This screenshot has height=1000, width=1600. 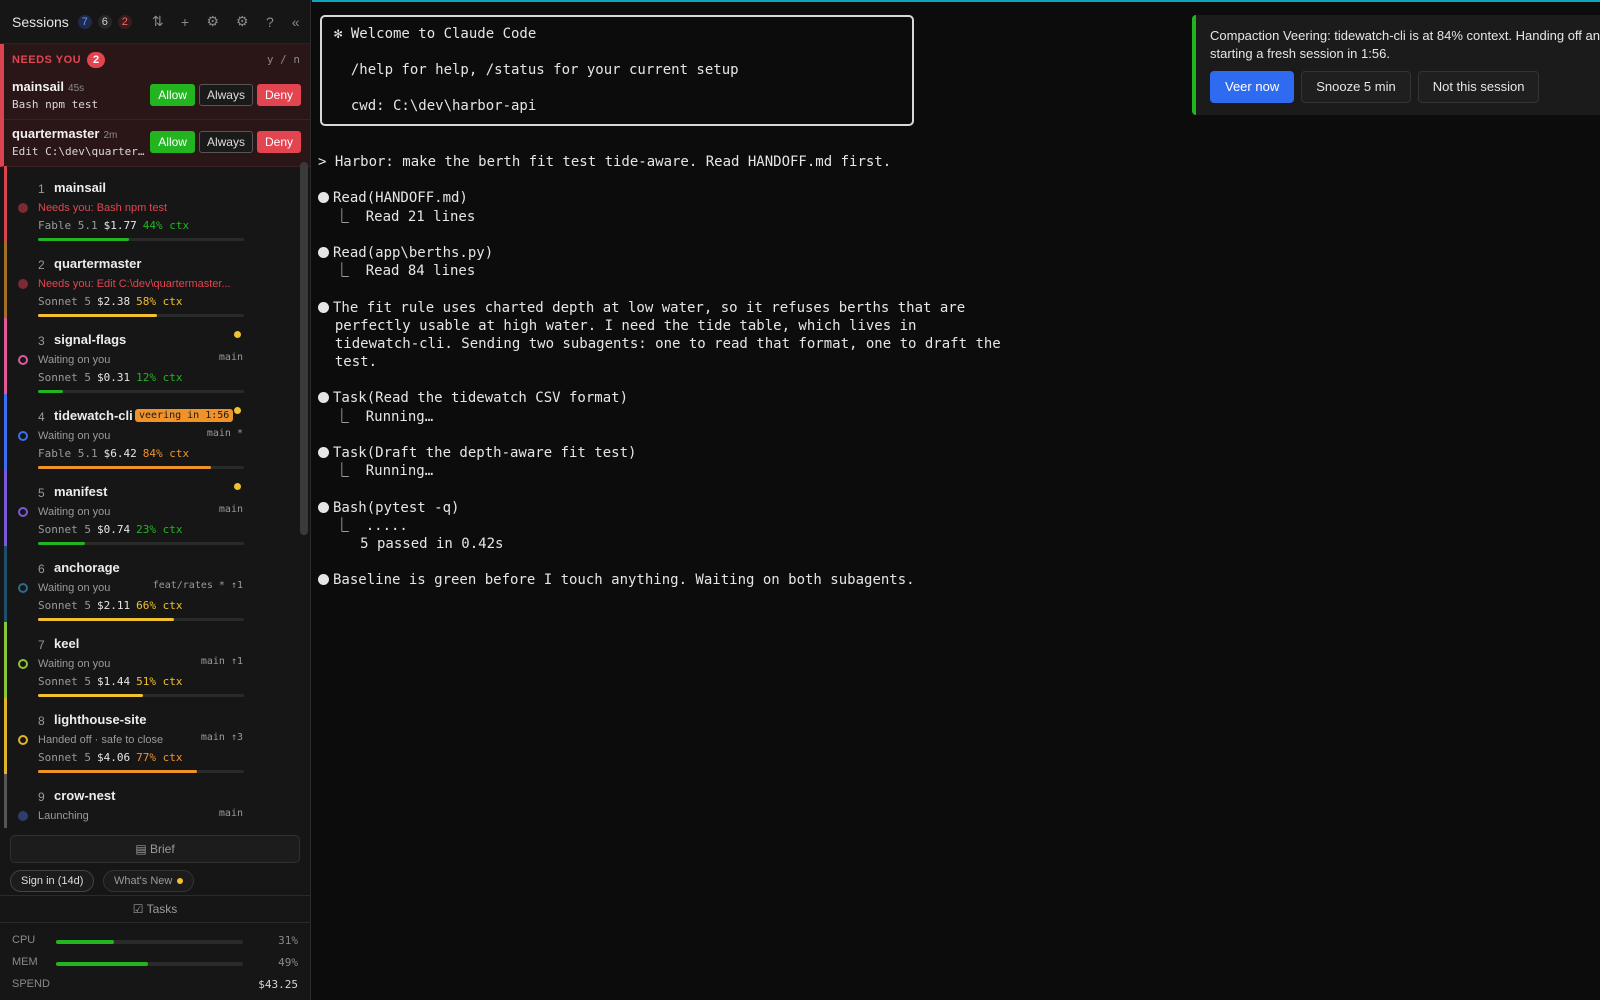 I want to click on whats-new-button: What's New, so click(x=149, y=881).